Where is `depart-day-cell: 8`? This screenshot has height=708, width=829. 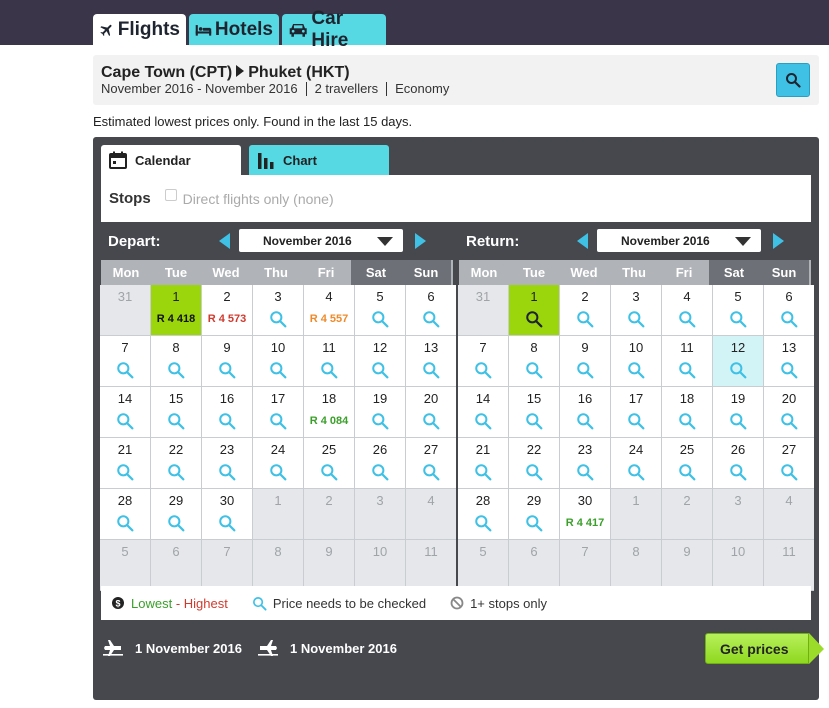 depart-day-cell: 8 is located at coordinates (176, 361).